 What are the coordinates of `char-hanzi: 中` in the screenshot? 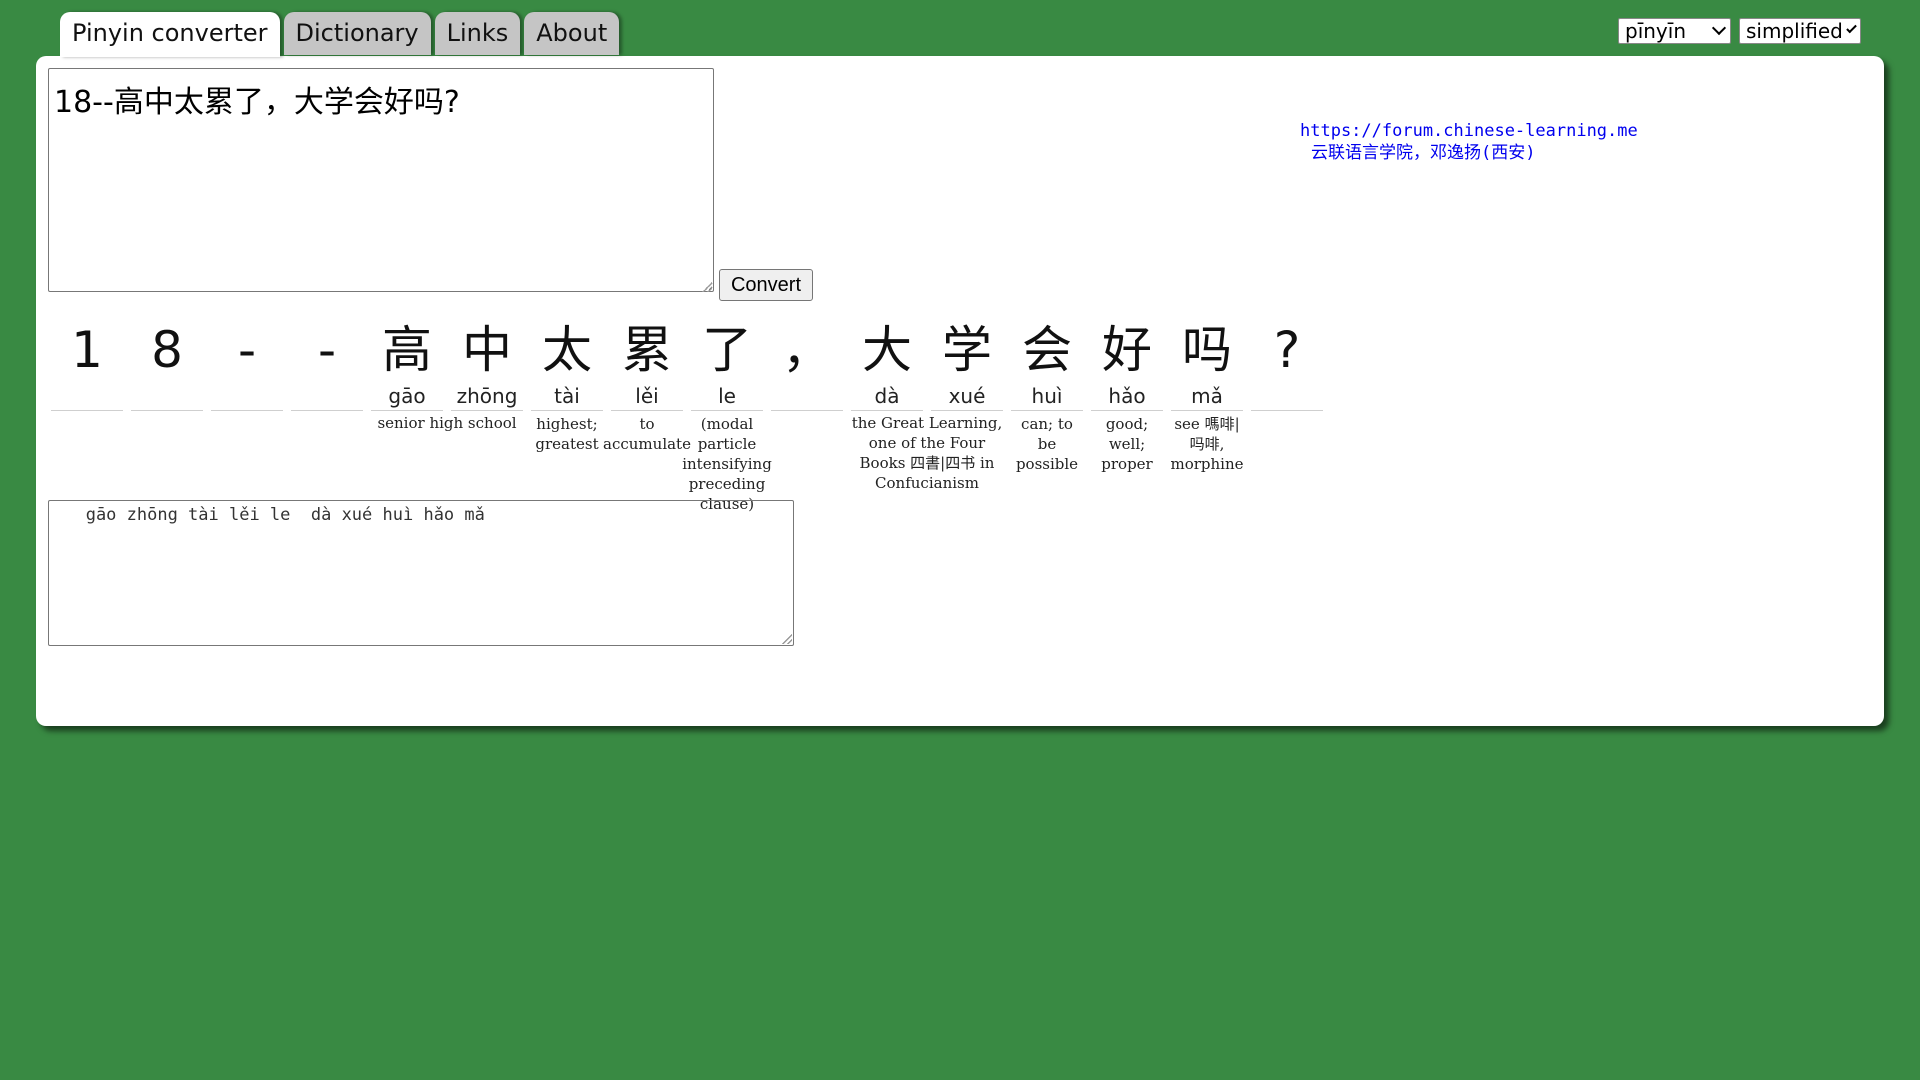 It's located at (487, 350).